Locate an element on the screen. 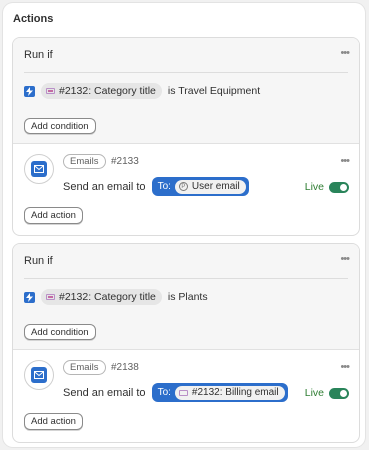 The width and height of the screenshot is (369, 450). condition-operator-text: is Travel Equipment is located at coordinates (214, 91).